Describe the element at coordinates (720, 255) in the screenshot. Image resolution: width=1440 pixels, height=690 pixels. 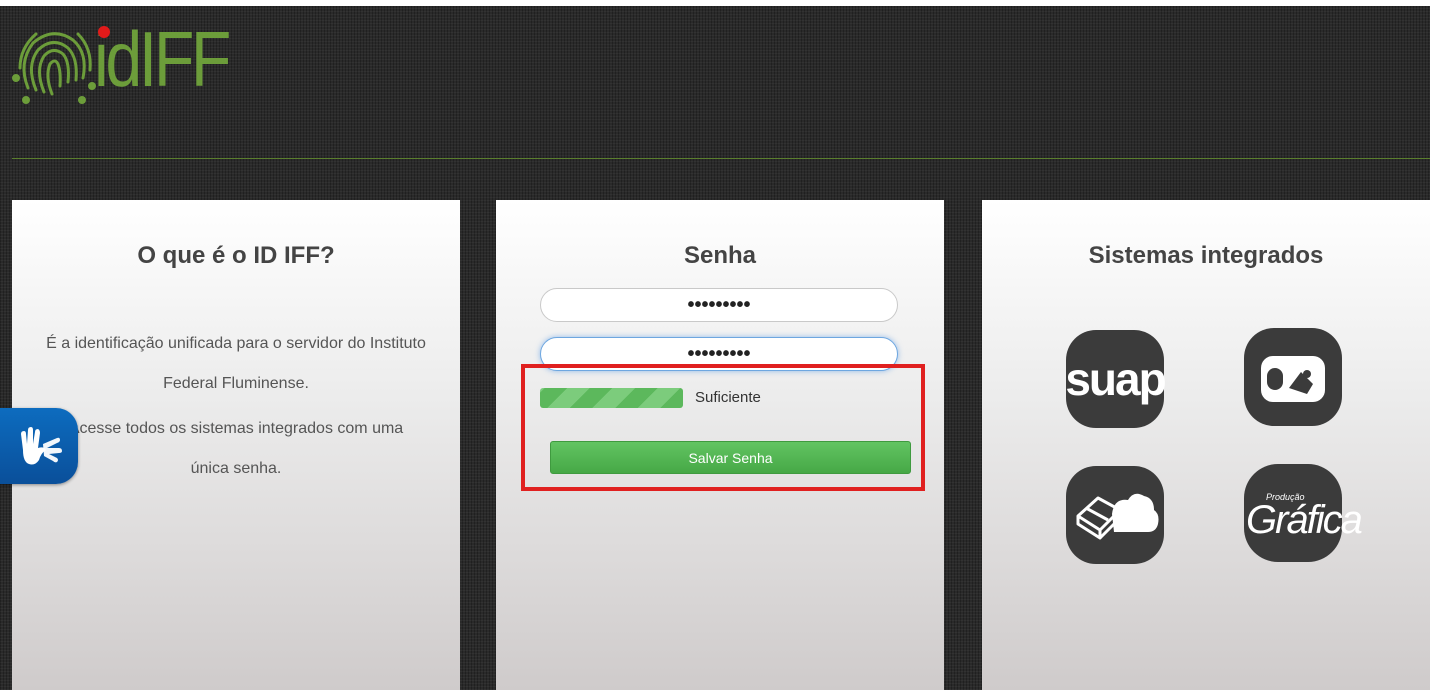
I see `password-title: Senha` at that location.